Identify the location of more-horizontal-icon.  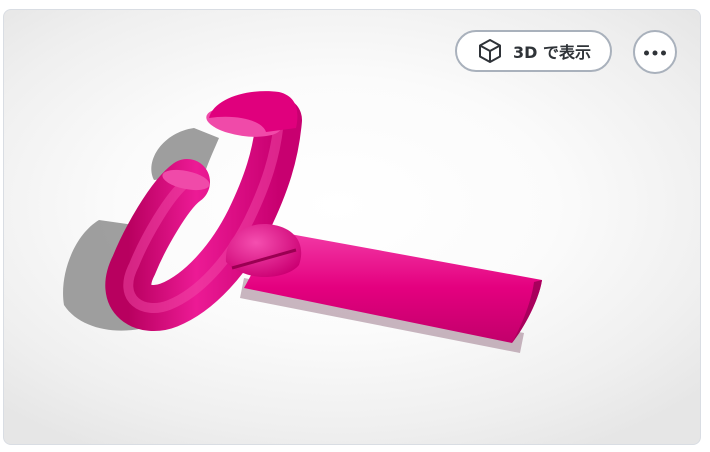
(655, 52).